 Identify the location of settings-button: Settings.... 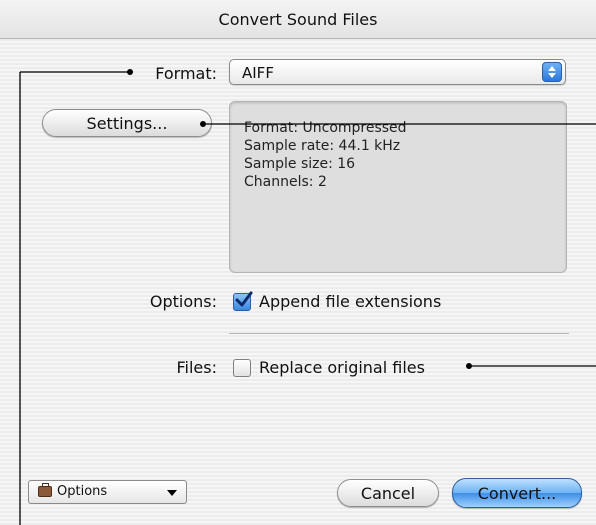
(127, 123).